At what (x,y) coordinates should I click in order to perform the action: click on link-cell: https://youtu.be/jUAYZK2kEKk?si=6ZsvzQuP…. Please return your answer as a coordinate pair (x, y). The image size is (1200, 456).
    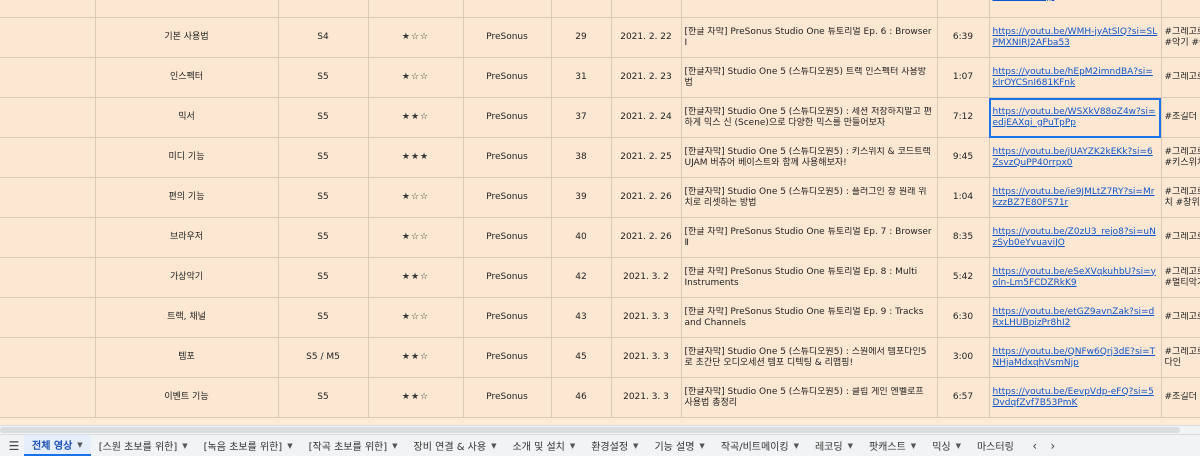
    Looking at the image, I should click on (1075, 158).